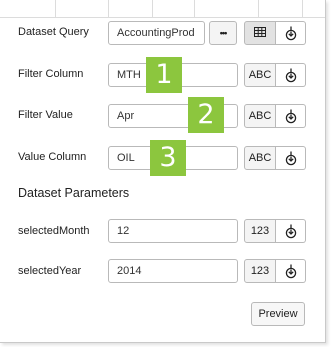  What do you see at coordinates (53, 32) in the screenshot?
I see `dataset-query-label: Dataset Query` at bounding box center [53, 32].